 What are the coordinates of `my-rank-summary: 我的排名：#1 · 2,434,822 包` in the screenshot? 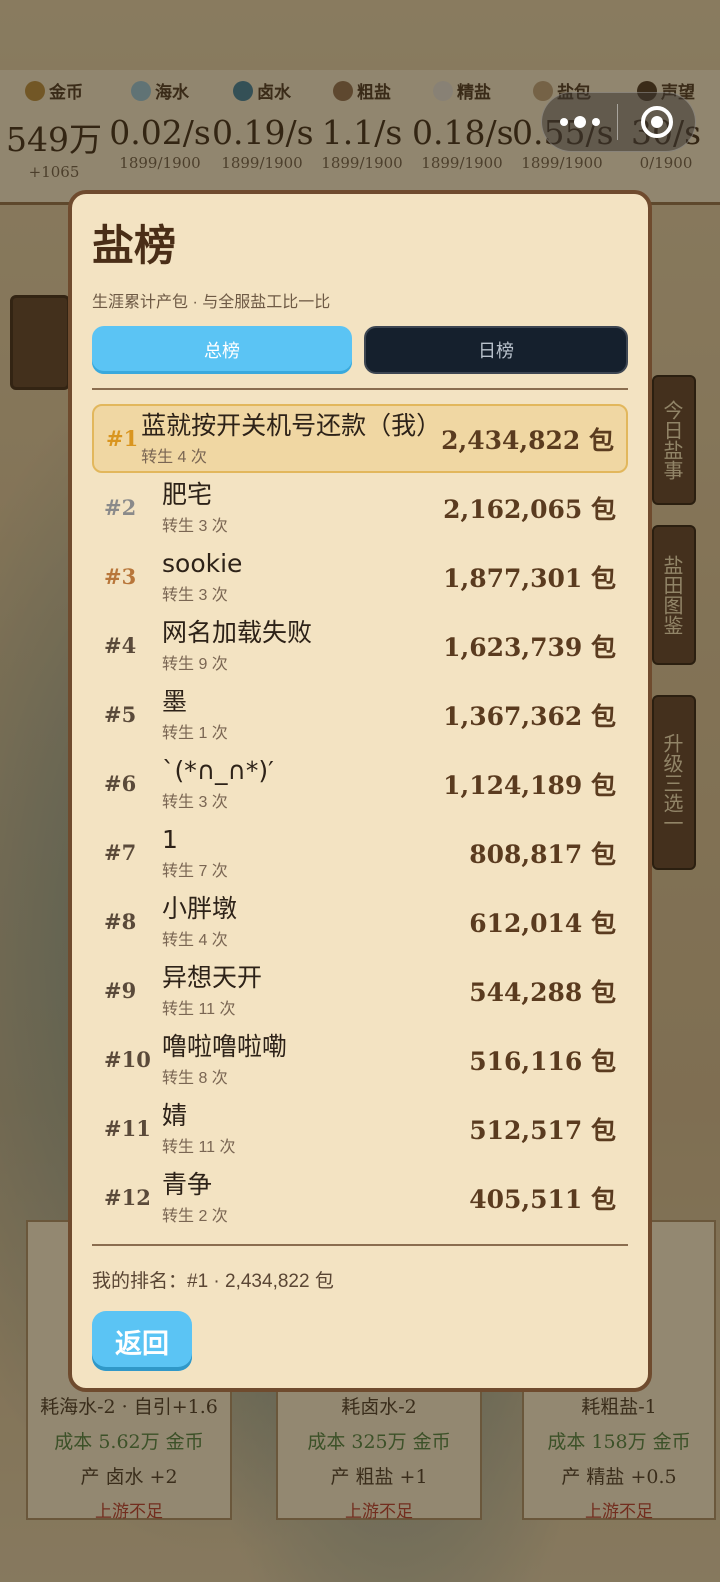 It's located at (213, 1281).